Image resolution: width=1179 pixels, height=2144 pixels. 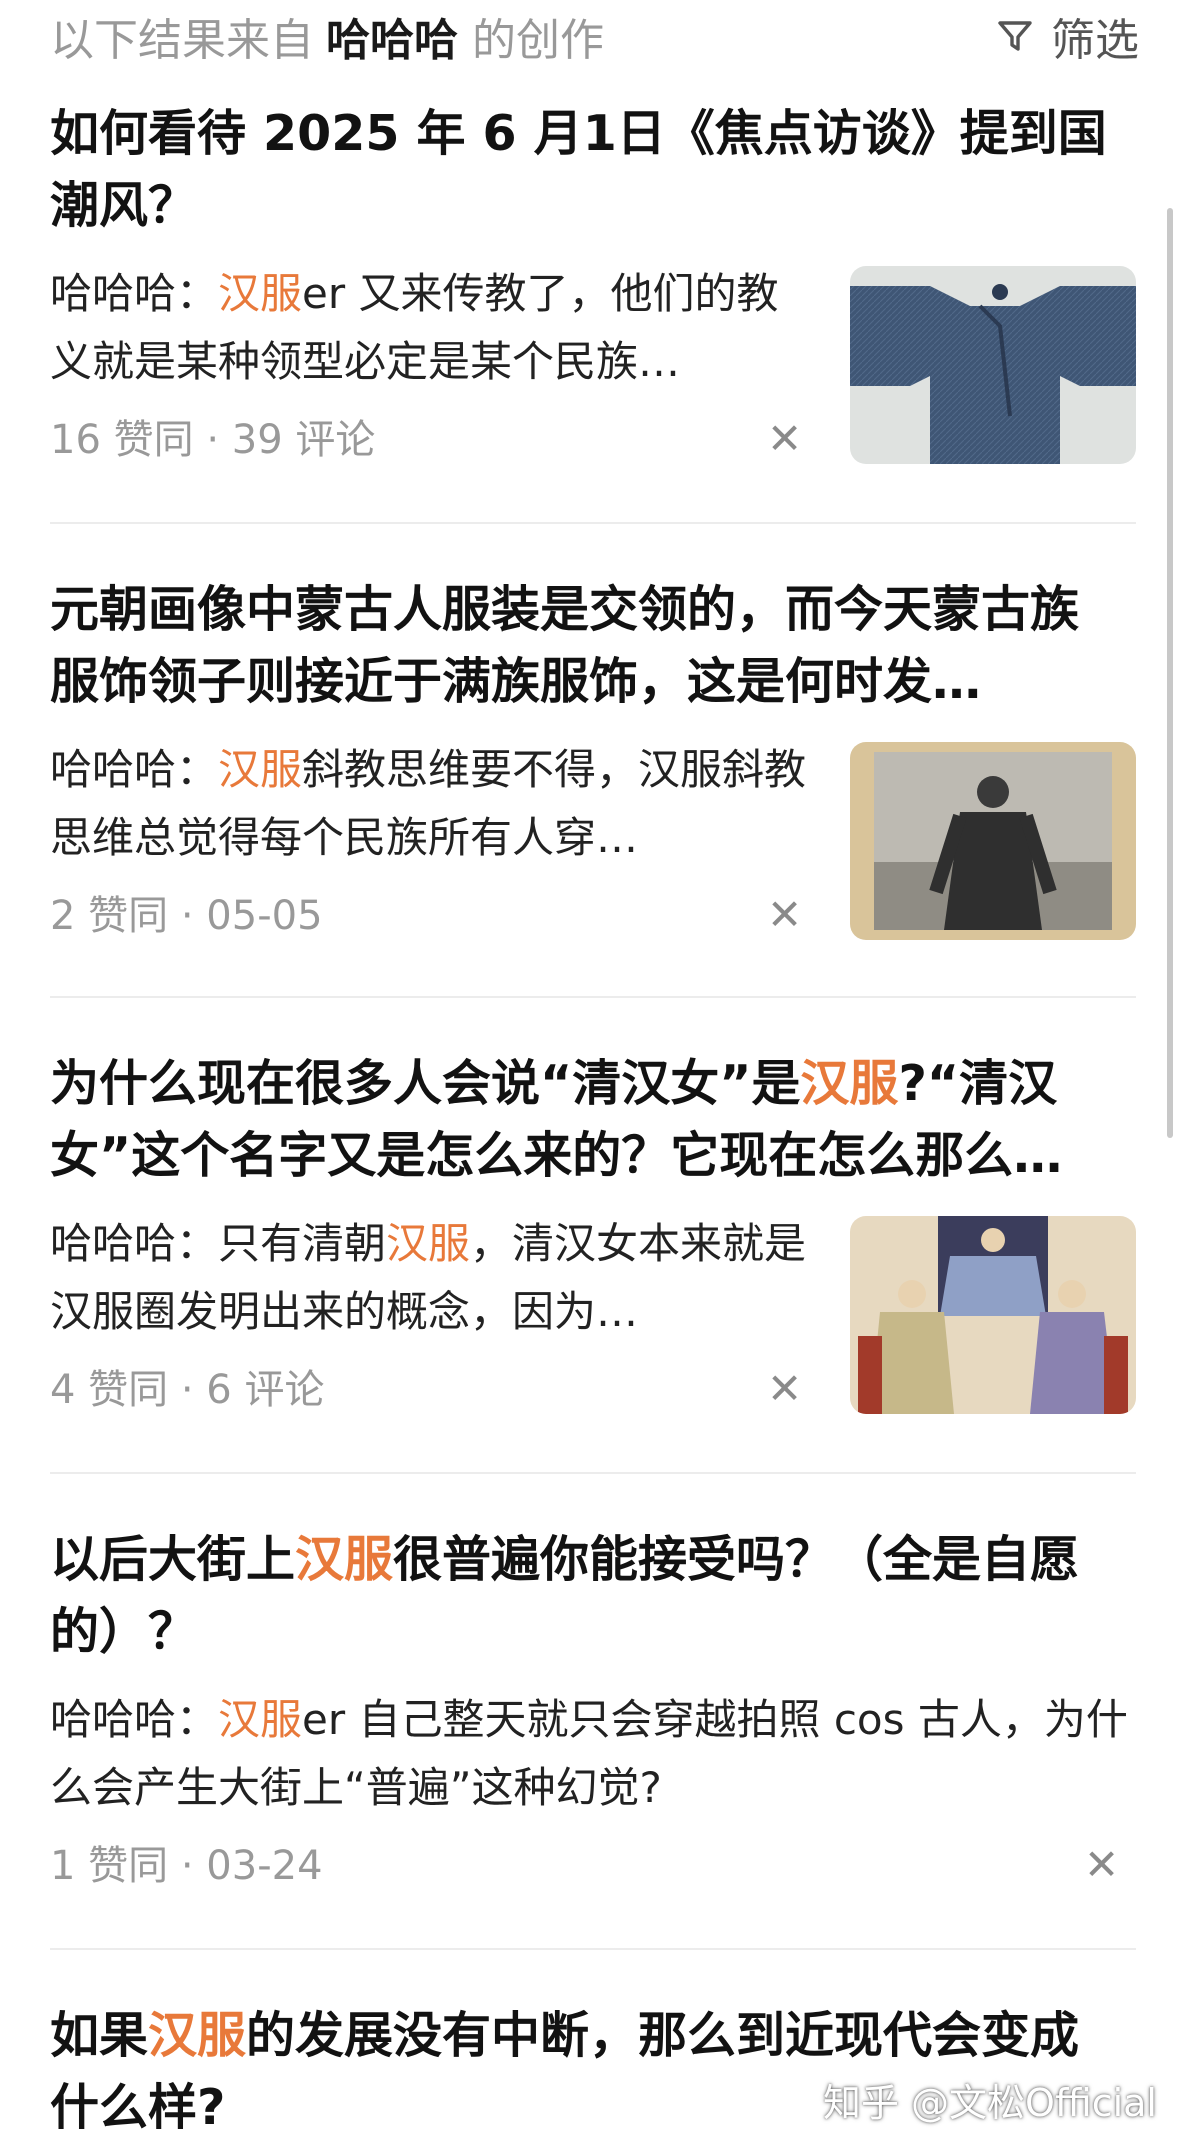 I want to click on filter-button: 筛选, so click(x=1067, y=36).